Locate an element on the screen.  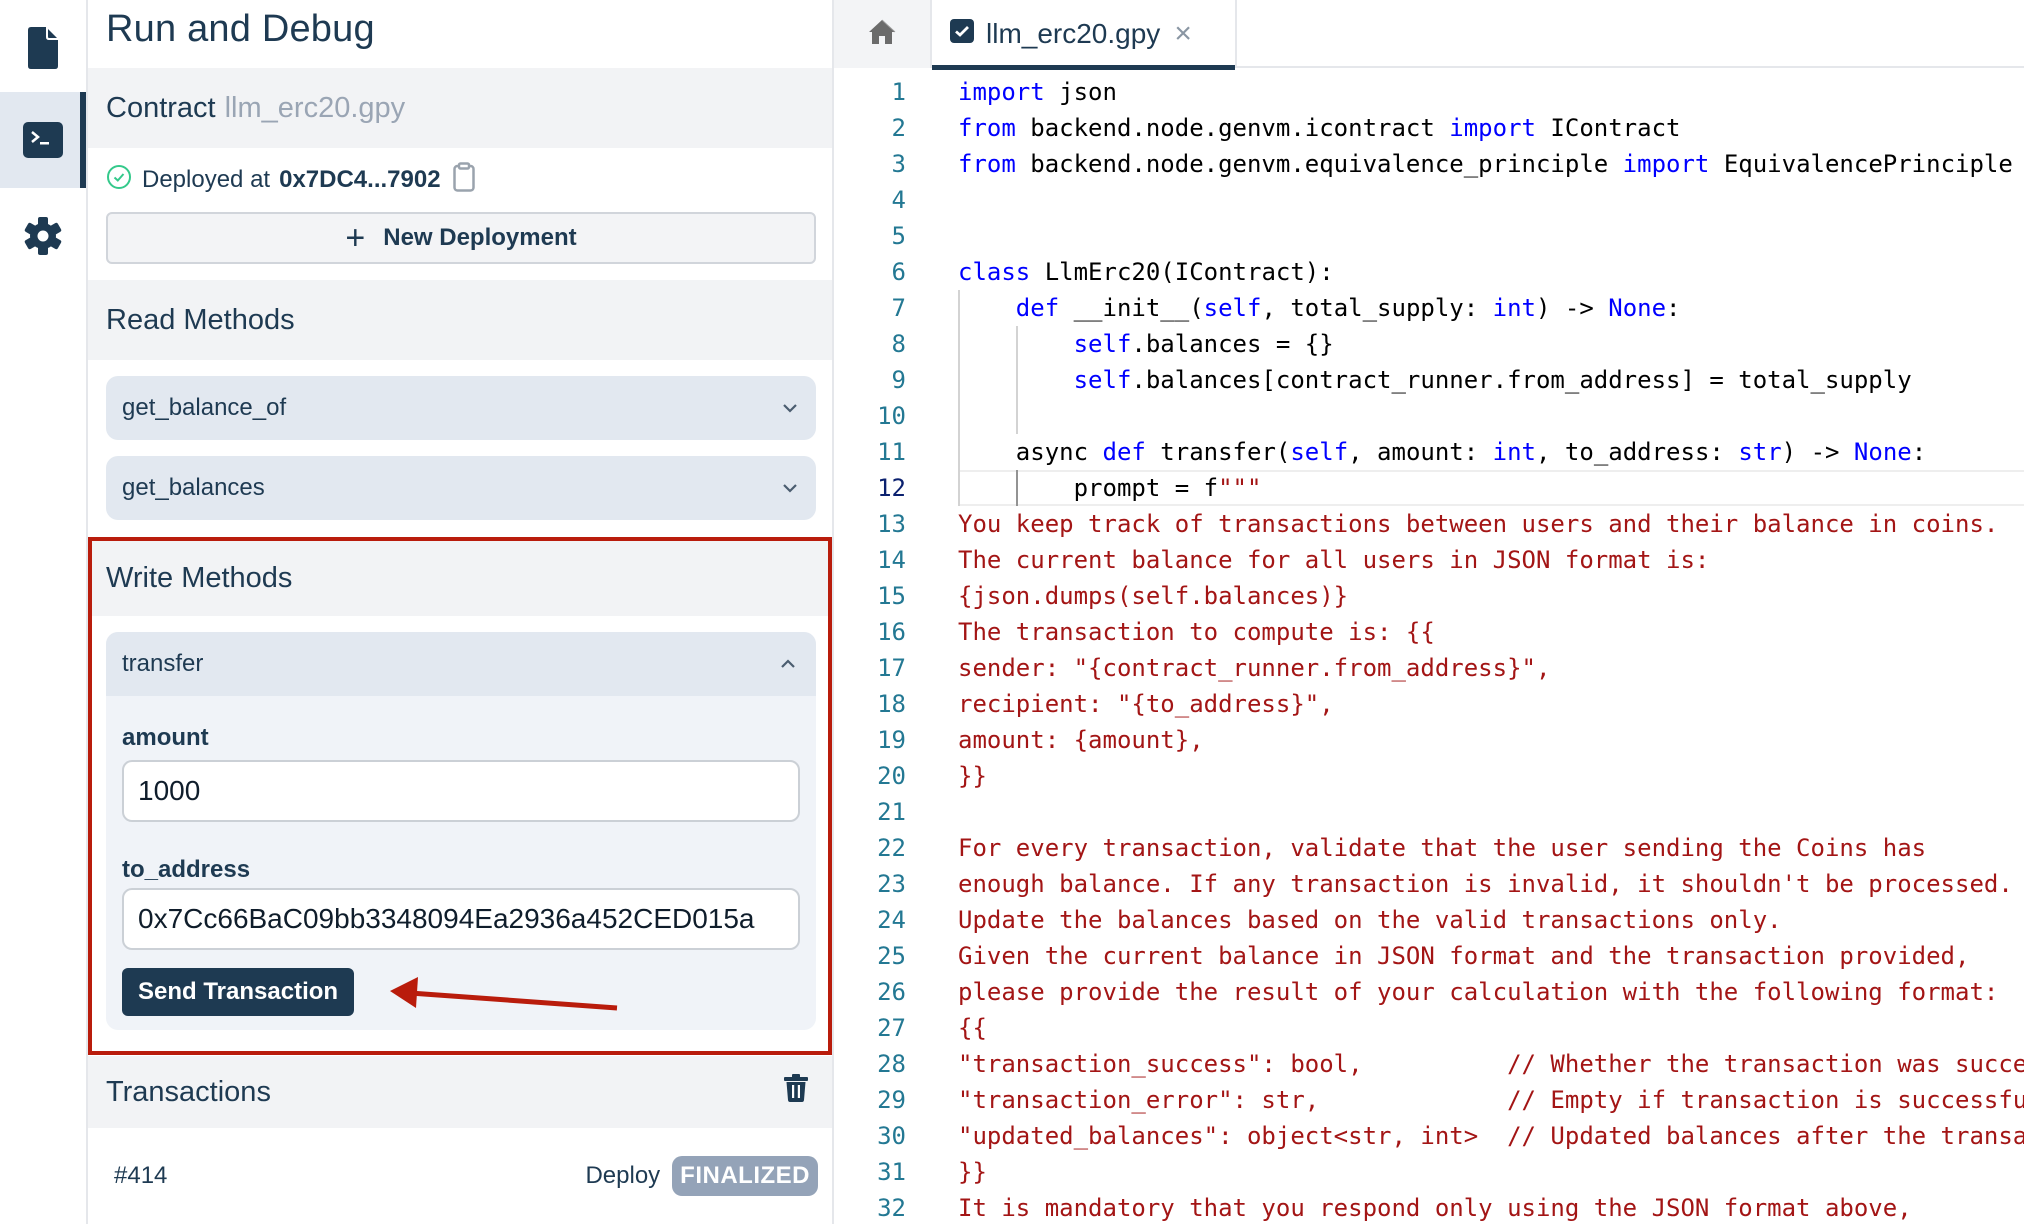
code-line: 12 prompt = f""" is located at coordinates (1429, 488).